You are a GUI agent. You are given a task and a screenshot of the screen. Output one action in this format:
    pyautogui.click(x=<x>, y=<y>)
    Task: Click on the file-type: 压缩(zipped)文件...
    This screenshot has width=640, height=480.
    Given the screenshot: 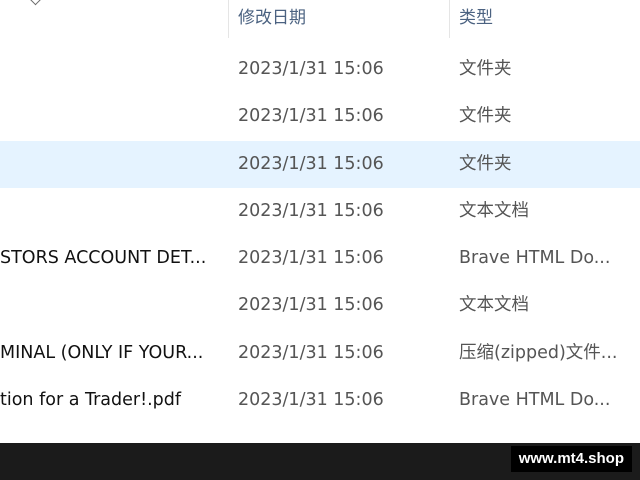 What is the action you would take?
    pyautogui.click(x=538, y=352)
    